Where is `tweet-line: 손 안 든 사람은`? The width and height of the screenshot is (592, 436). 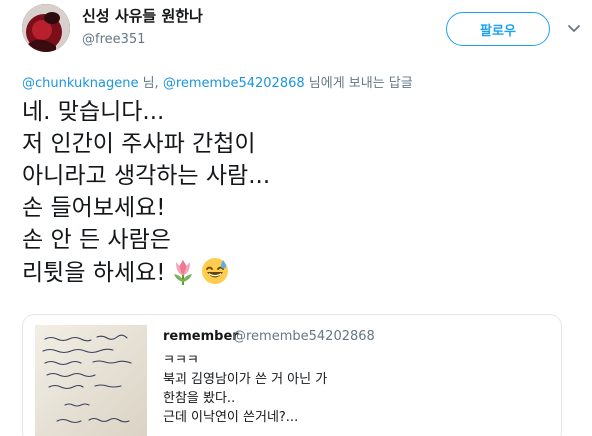 tweet-line: 손 안 든 사람은 is located at coordinates (96, 240).